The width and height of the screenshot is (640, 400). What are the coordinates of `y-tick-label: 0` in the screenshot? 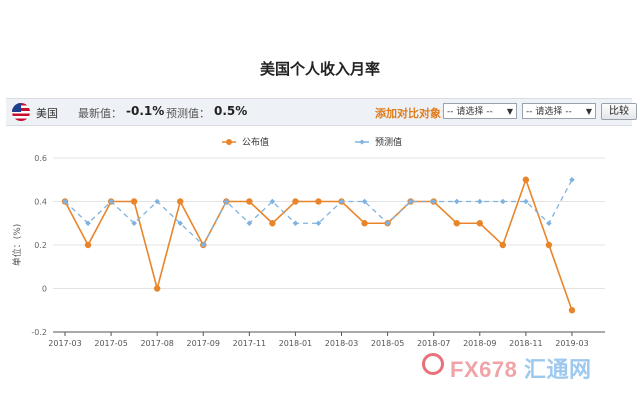 It's located at (44, 289).